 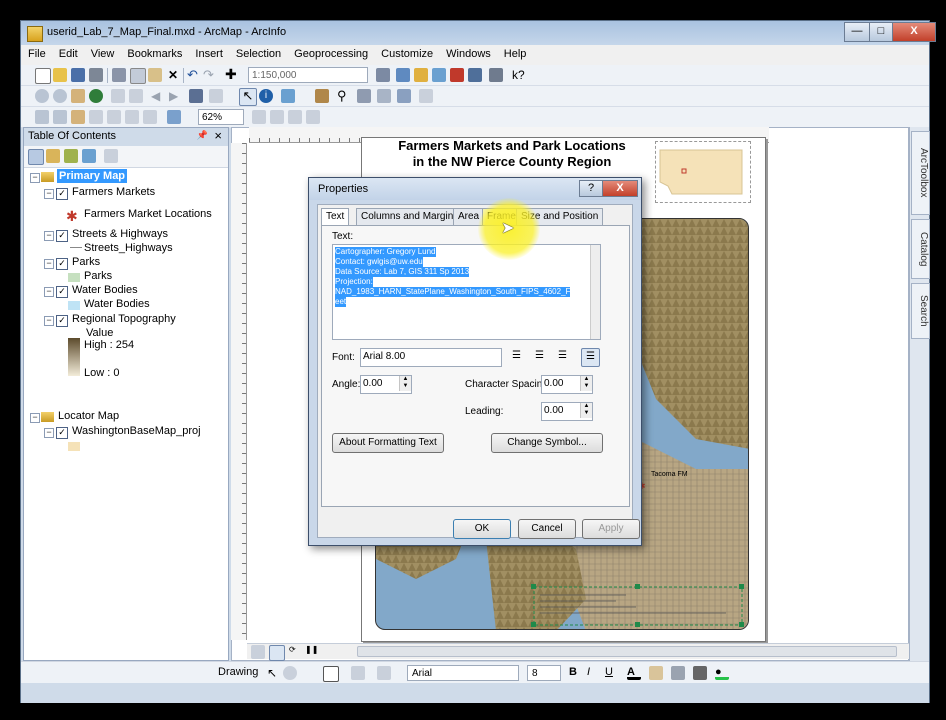 What do you see at coordinates (344, 96) in the screenshot?
I see `binoculars-icon: ⚲` at bounding box center [344, 96].